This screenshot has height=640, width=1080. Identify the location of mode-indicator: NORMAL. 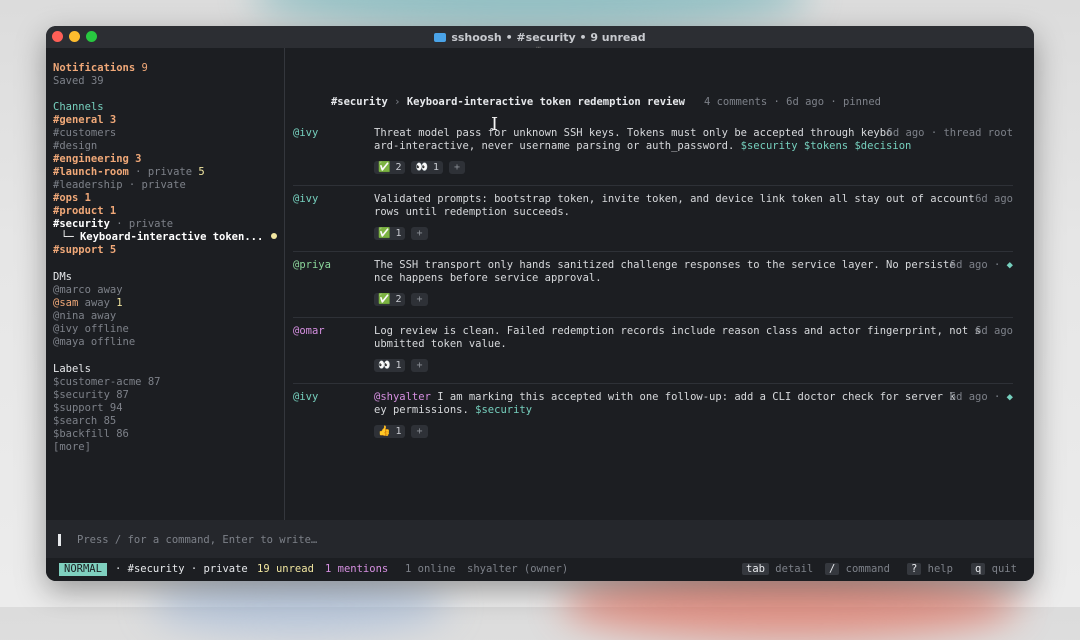
(83, 569).